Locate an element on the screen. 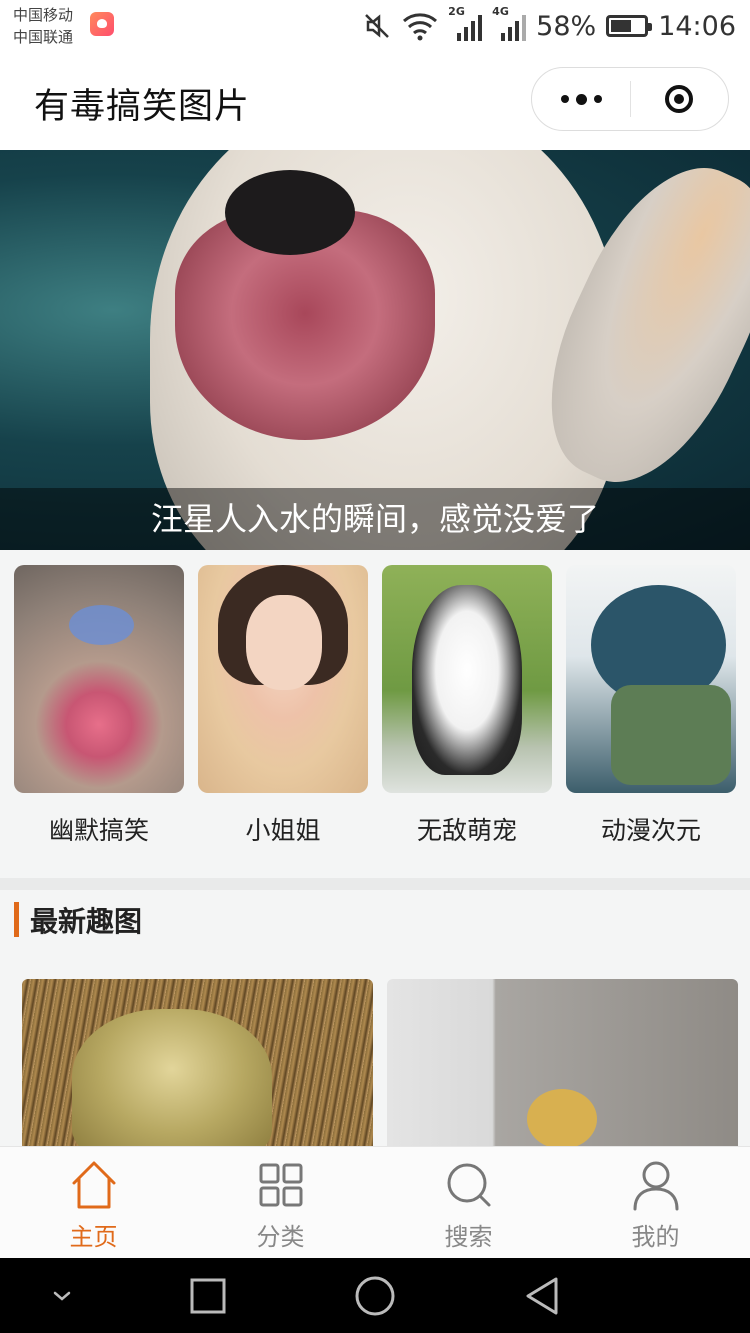  target-icon is located at coordinates (679, 99).